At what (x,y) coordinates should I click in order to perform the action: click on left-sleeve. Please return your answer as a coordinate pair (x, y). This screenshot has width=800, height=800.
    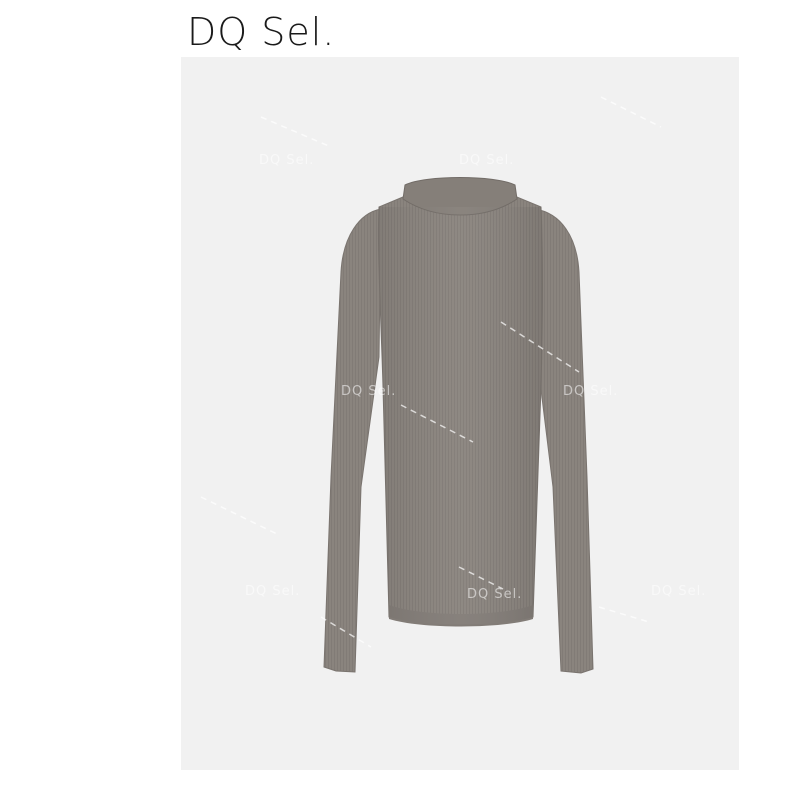
    Looking at the image, I should click on (352, 440).